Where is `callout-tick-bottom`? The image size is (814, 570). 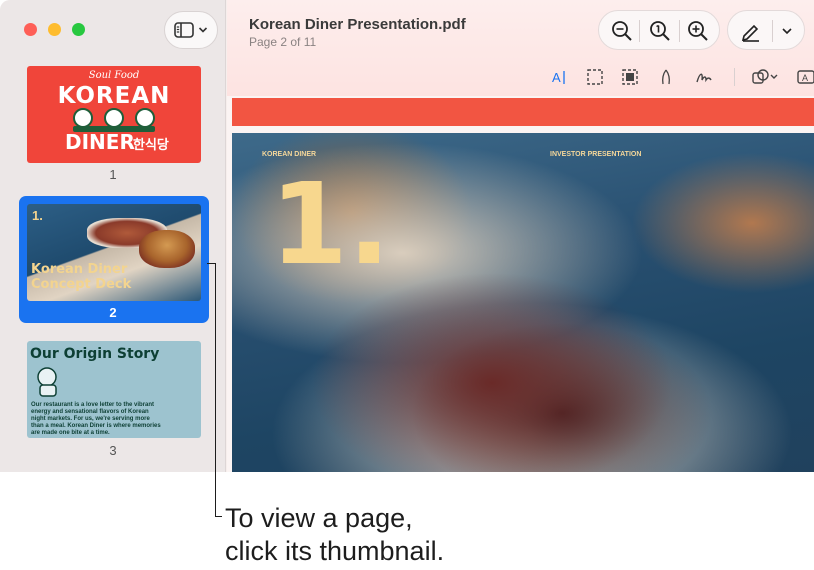
callout-tick-bottom is located at coordinates (218, 516).